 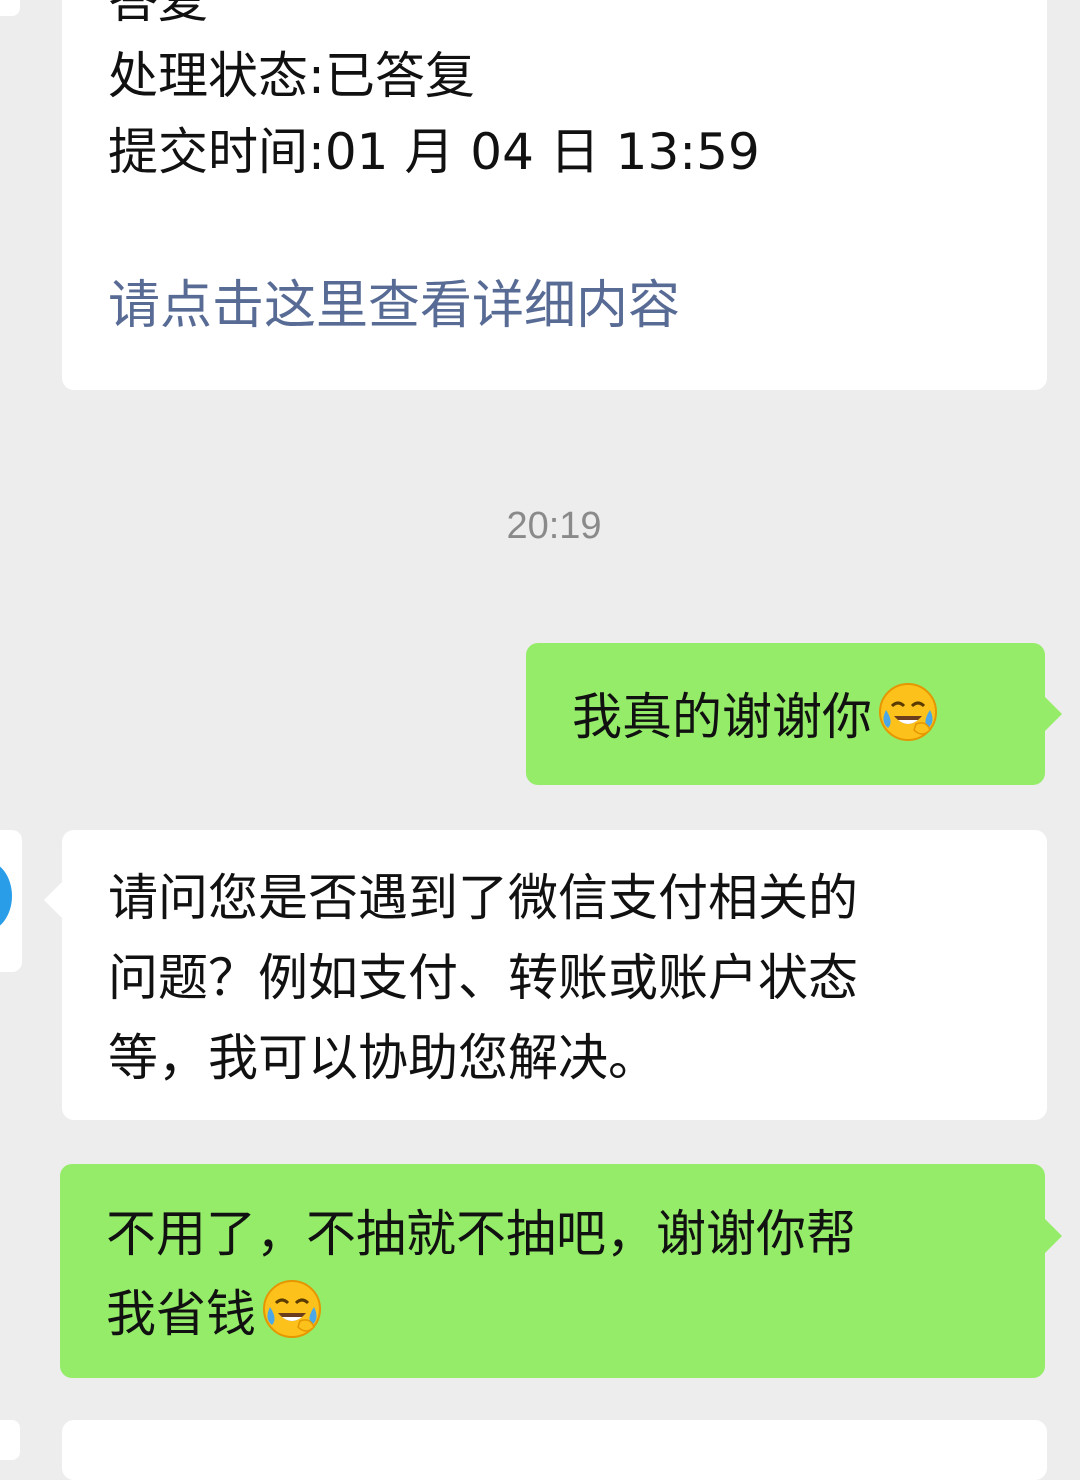 I want to click on received-bubble-tail, so click(x=53, y=900).